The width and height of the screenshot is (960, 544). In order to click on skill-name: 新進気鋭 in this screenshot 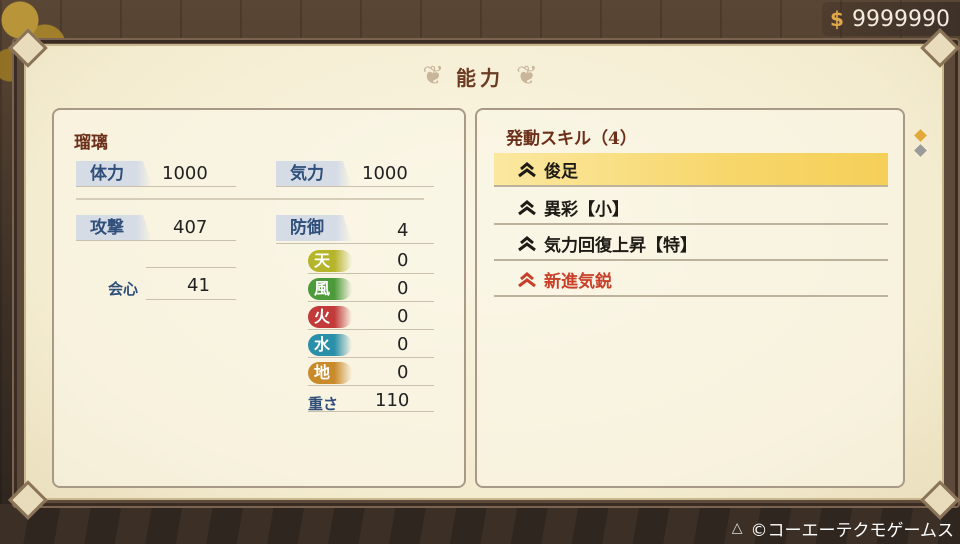, I will do `click(578, 281)`.